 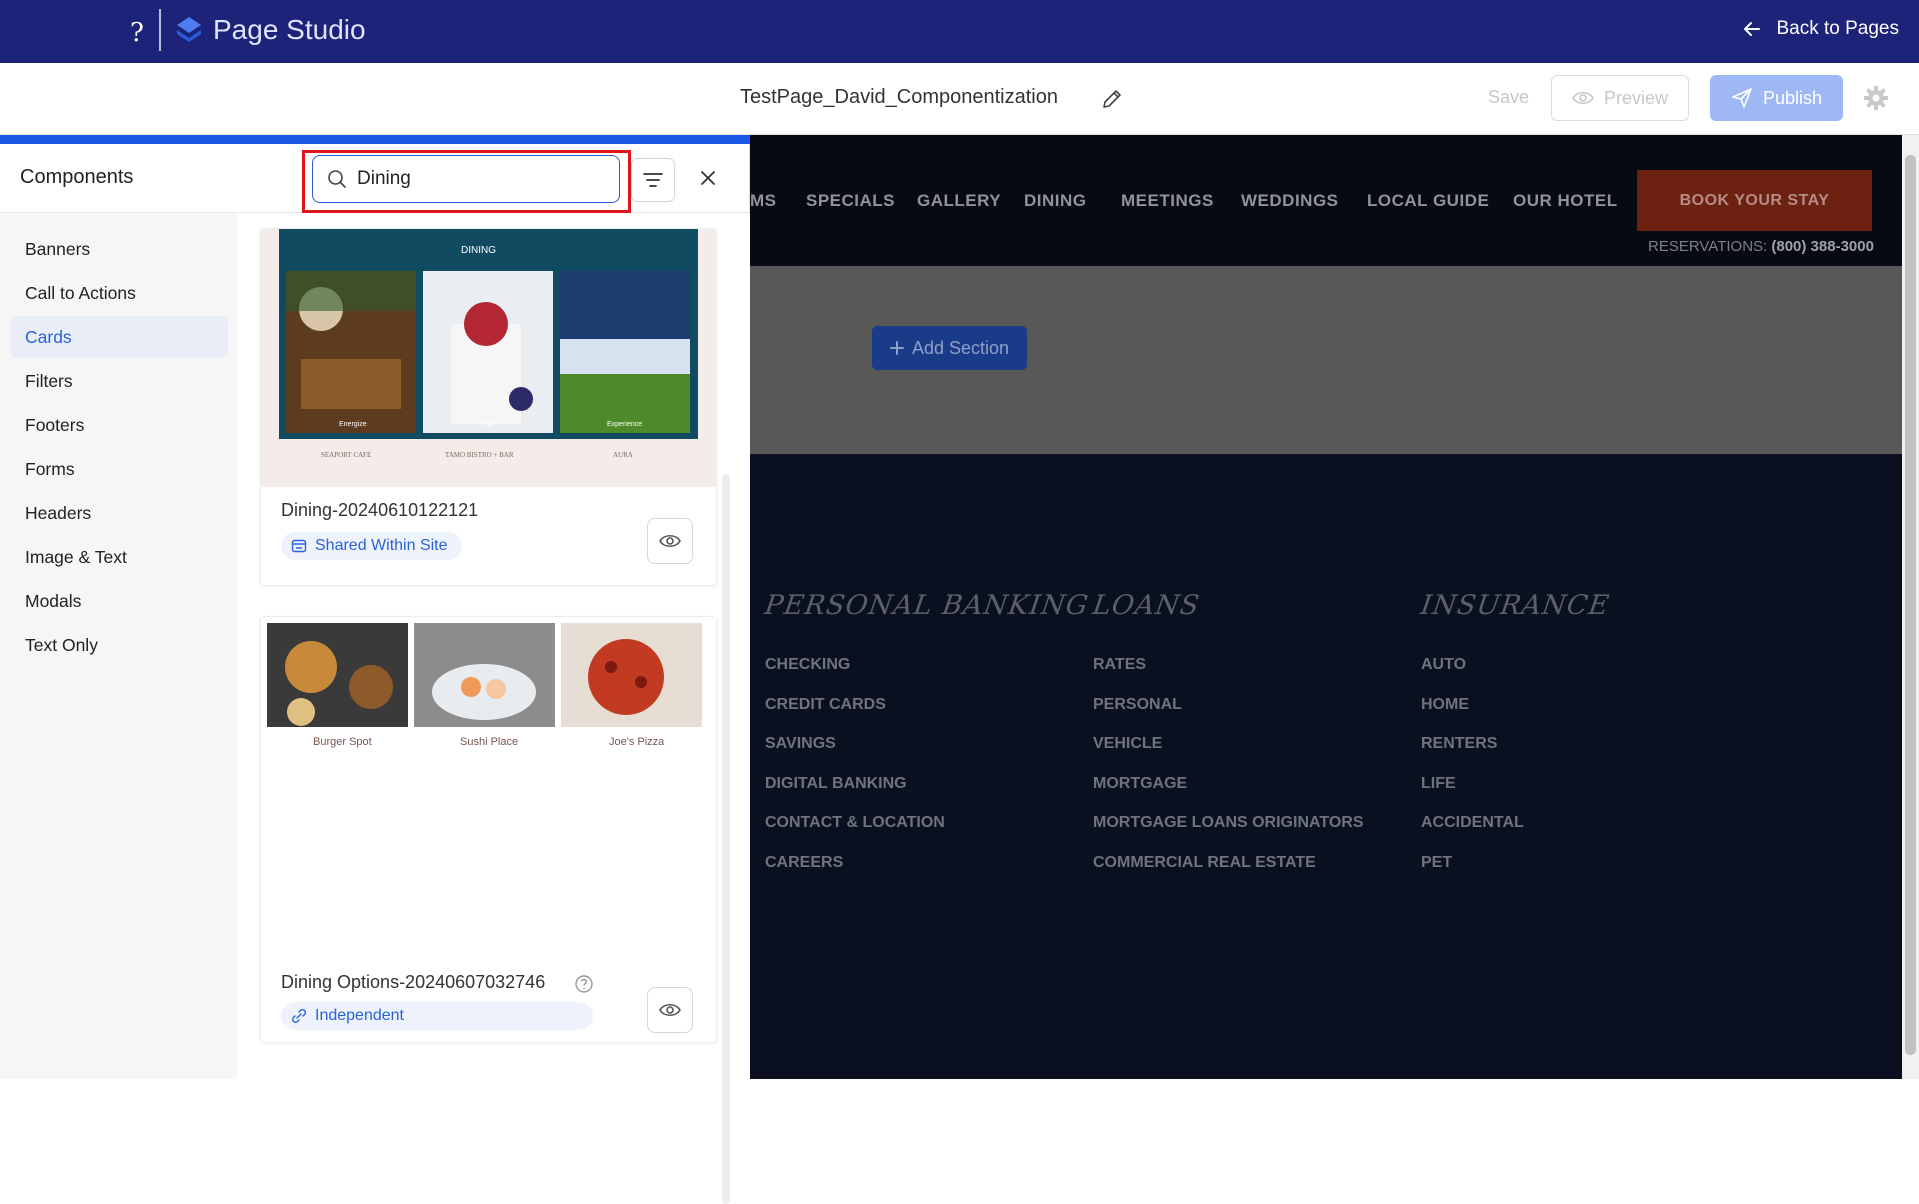 What do you see at coordinates (119, 381) in the screenshot?
I see `category-filters: Filters` at bounding box center [119, 381].